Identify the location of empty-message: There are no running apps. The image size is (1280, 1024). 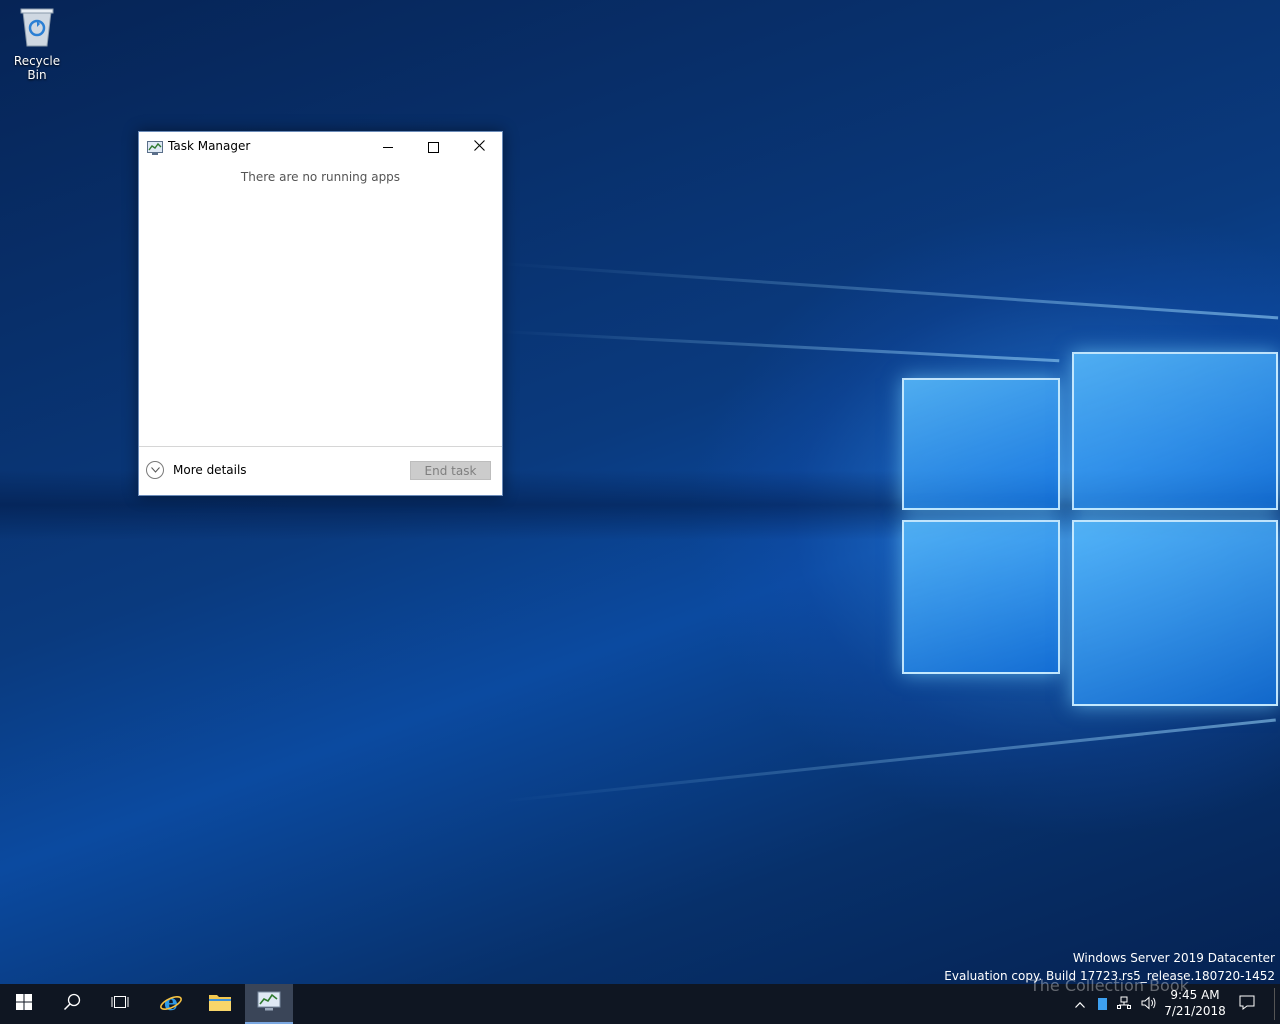
(320, 177).